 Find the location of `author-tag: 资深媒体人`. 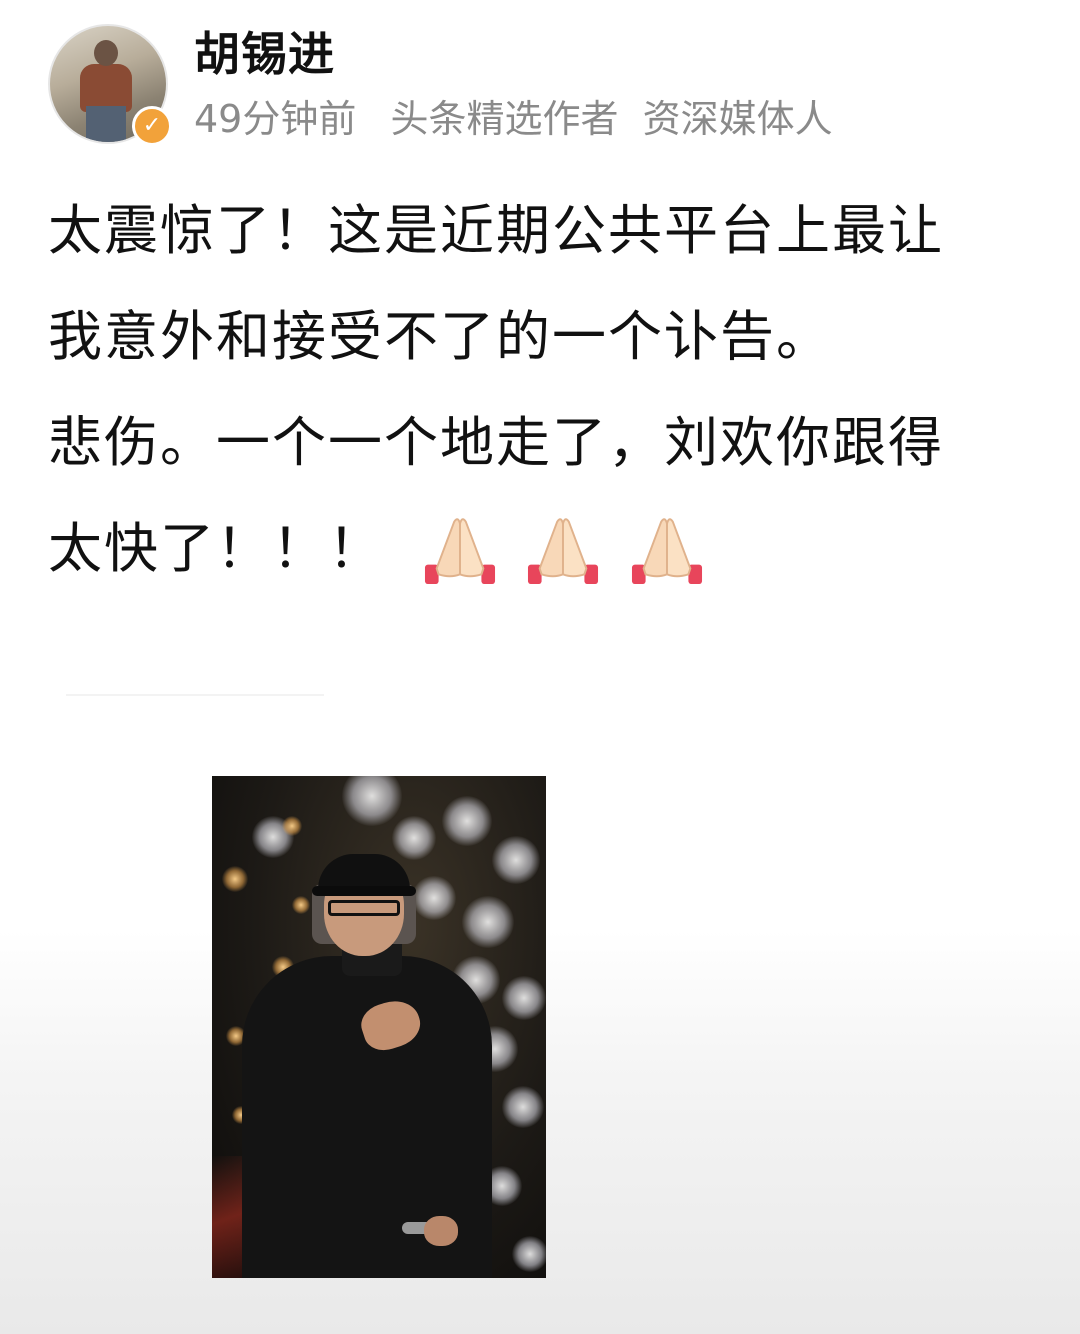

author-tag: 资深媒体人 is located at coordinates (737, 119).